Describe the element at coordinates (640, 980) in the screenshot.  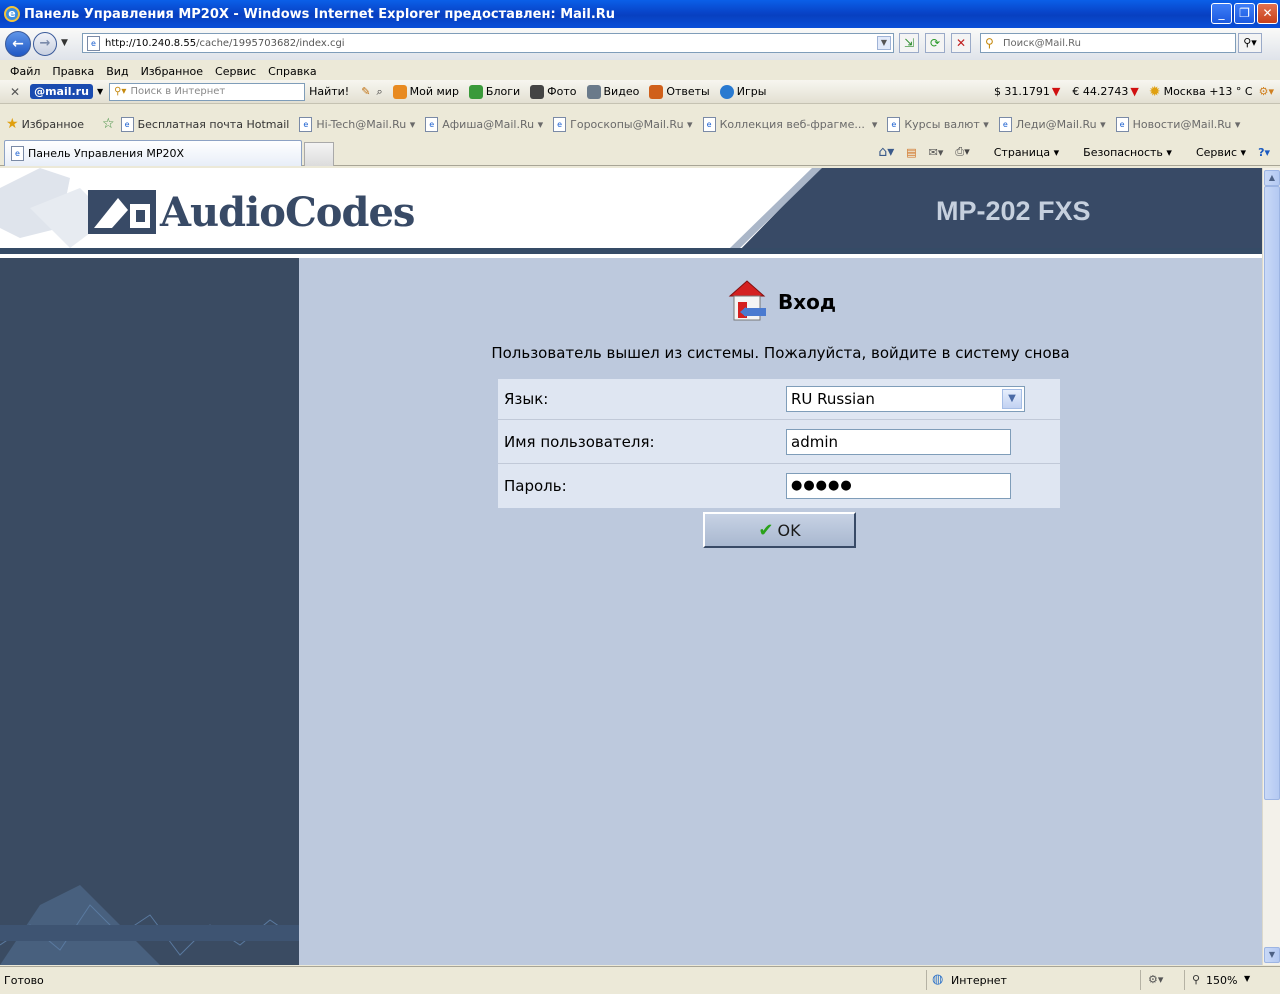
I see `status-bar: Готово ◍ Интернет ⚙▾ ⚲ 150% ▼` at that location.